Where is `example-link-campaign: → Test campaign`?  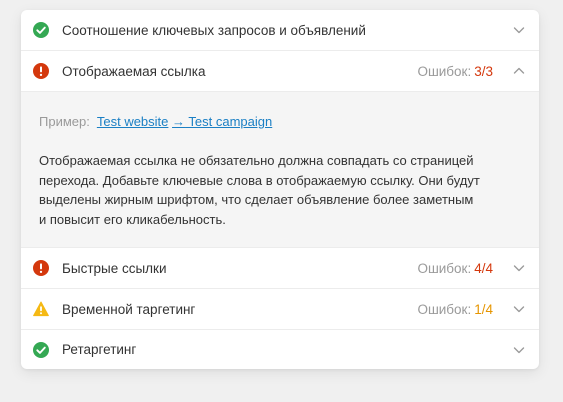 example-link-campaign: → Test campaign is located at coordinates (222, 121).